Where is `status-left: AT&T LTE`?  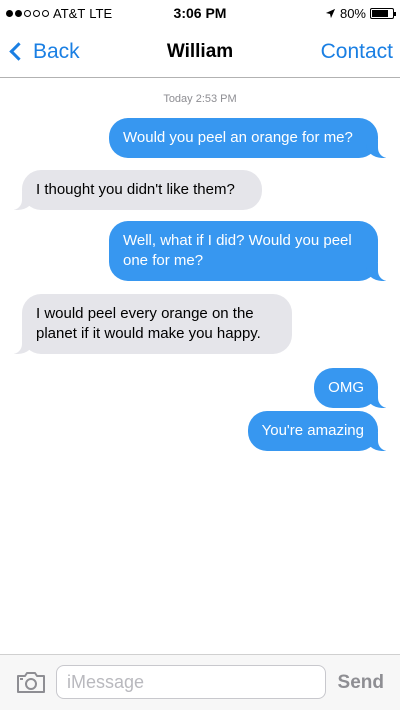 status-left: AT&T LTE is located at coordinates (59, 13).